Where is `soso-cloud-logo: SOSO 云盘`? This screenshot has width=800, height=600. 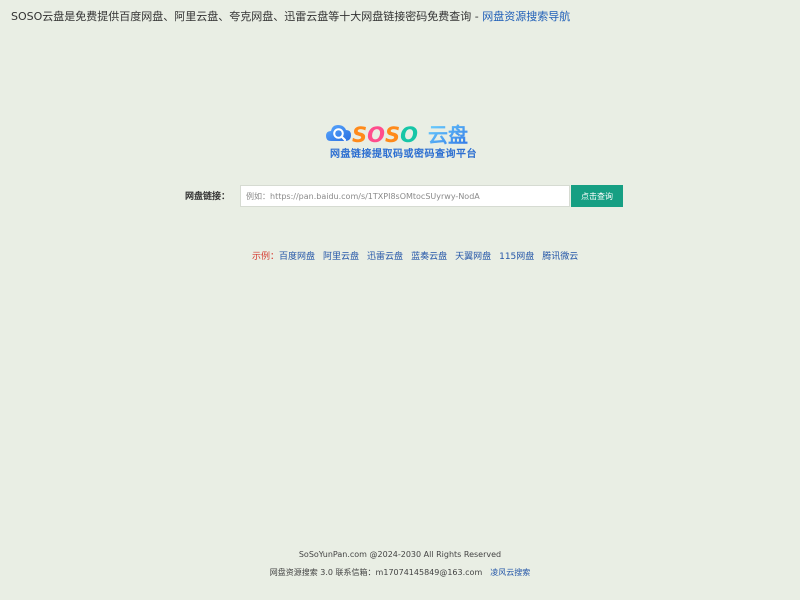
soso-cloud-logo: SOSO 云盘 is located at coordinates (397, 135).